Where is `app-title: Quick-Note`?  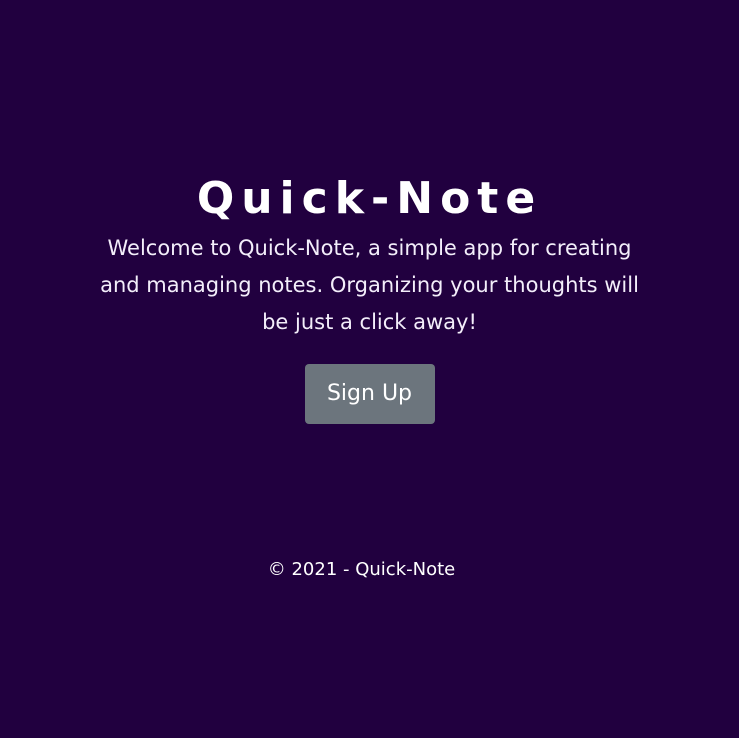
app-title: Quick-Note is located at coordinates (369, 198).